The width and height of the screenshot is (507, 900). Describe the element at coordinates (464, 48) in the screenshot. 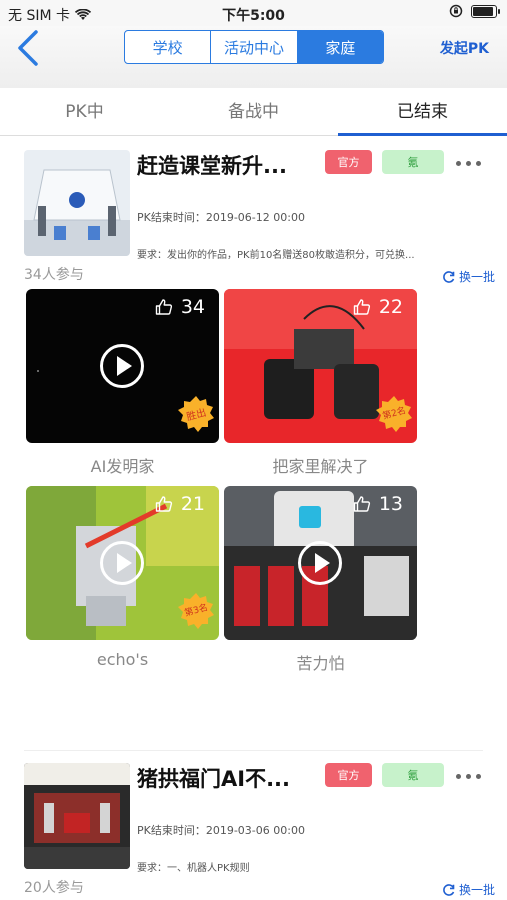

I see `launch-pk-button: 发起PK` at that location.